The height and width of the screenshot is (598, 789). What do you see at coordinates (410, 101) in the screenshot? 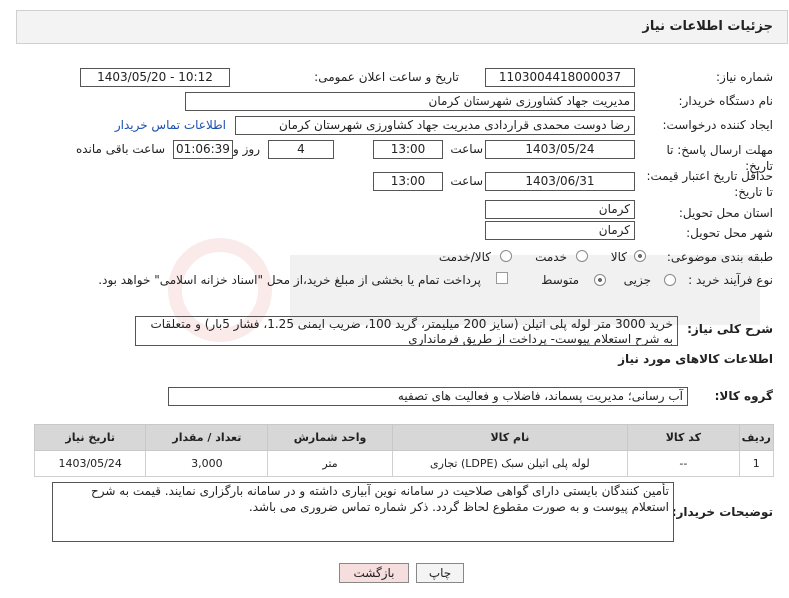
I see `buyer-value: مدیریت جهاد کشاورزی شهرستان کرمان` at bounding box center [410, 101].